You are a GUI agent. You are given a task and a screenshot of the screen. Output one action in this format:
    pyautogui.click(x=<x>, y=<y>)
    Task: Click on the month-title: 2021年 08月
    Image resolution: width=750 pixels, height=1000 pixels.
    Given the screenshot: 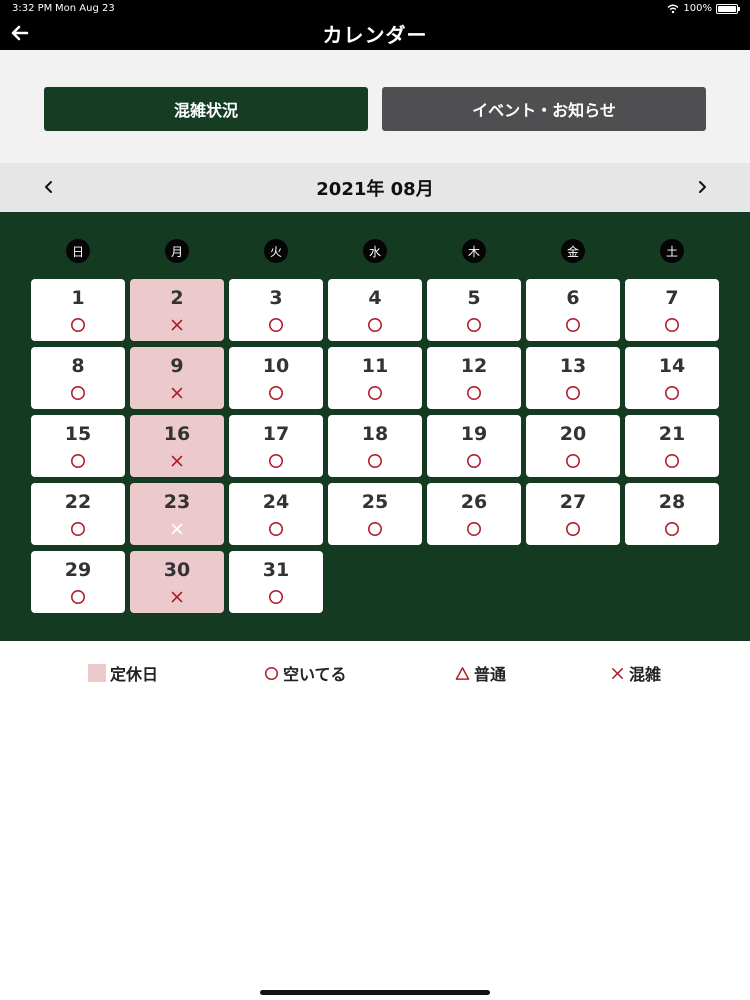 What is the action you would take?
    pyautogui.click(x=375, y=189)
    